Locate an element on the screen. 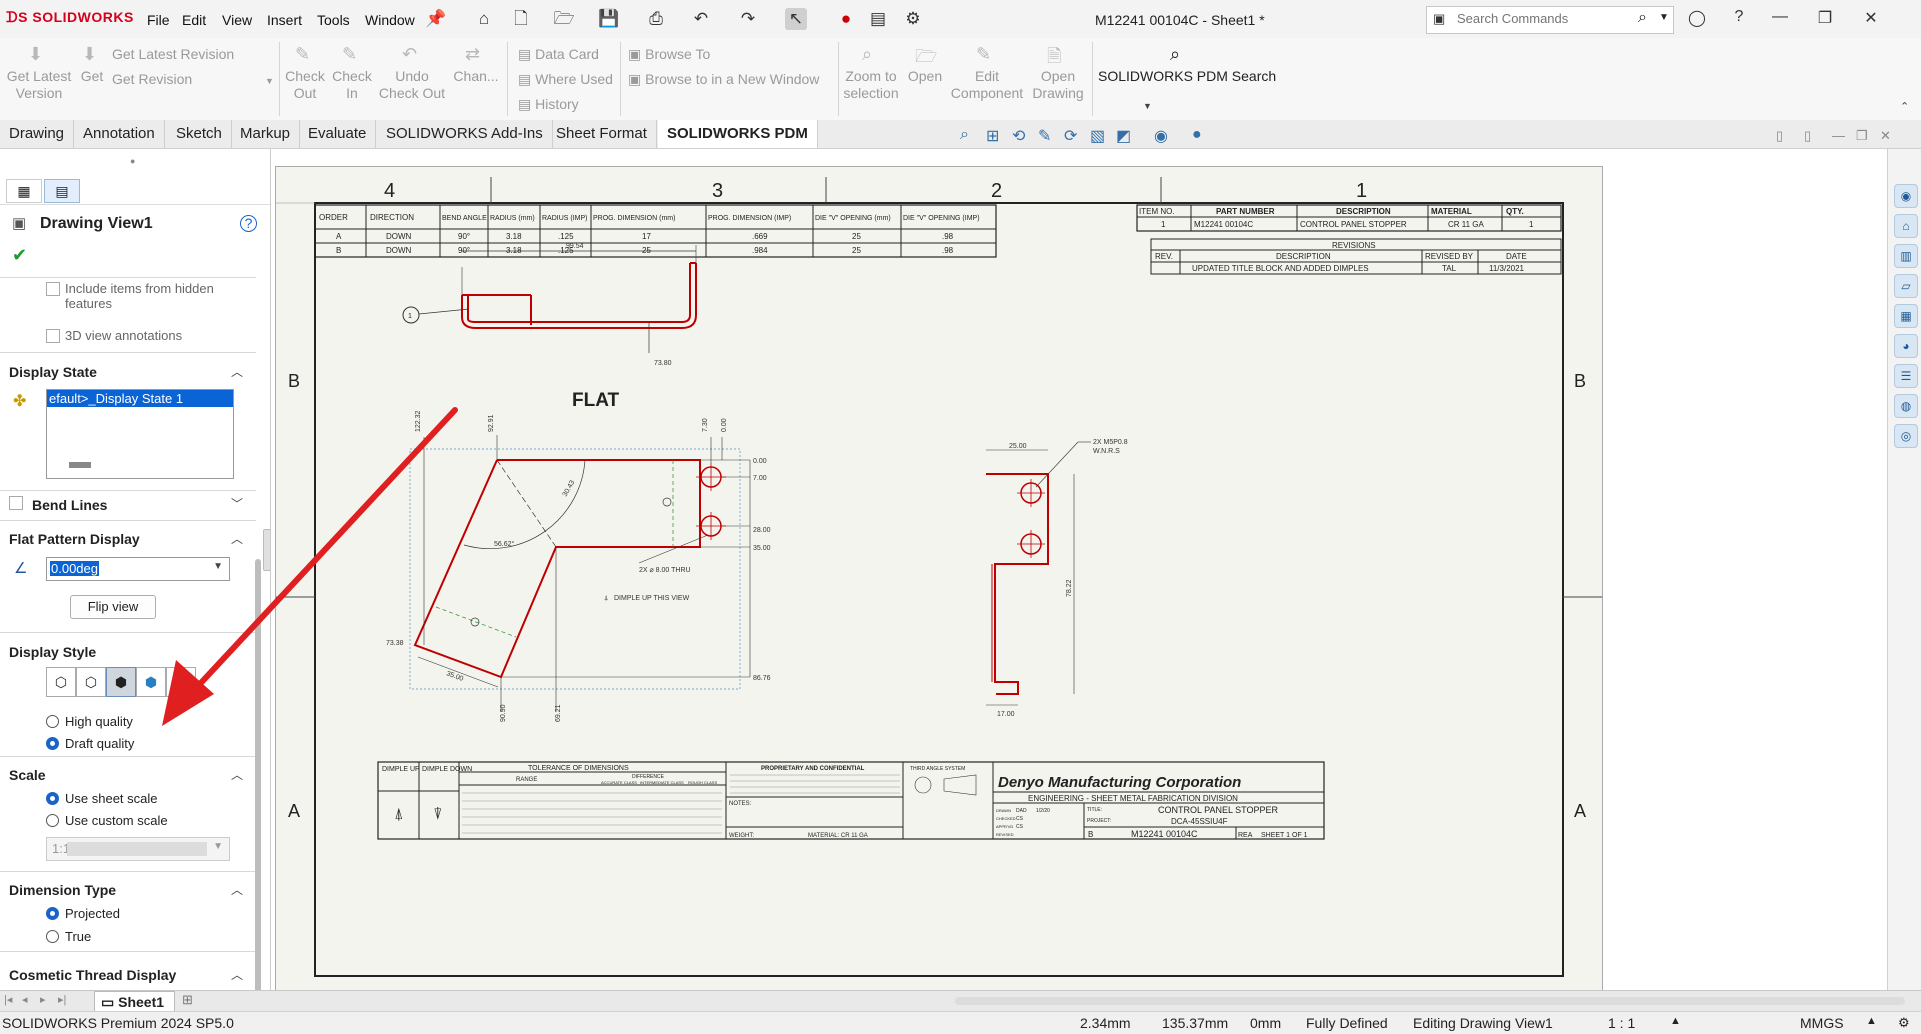 Image resolution: width=1921 pixels, height=1034 pixels. get-revision-dropdown-icon: ▼ is located at coordinates (269, 81).